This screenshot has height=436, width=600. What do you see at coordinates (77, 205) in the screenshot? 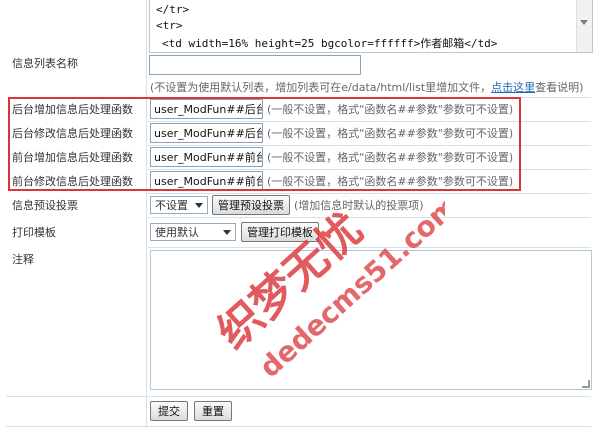
I see `field-label: 信息预设投票` at bounding box center [77, 205].